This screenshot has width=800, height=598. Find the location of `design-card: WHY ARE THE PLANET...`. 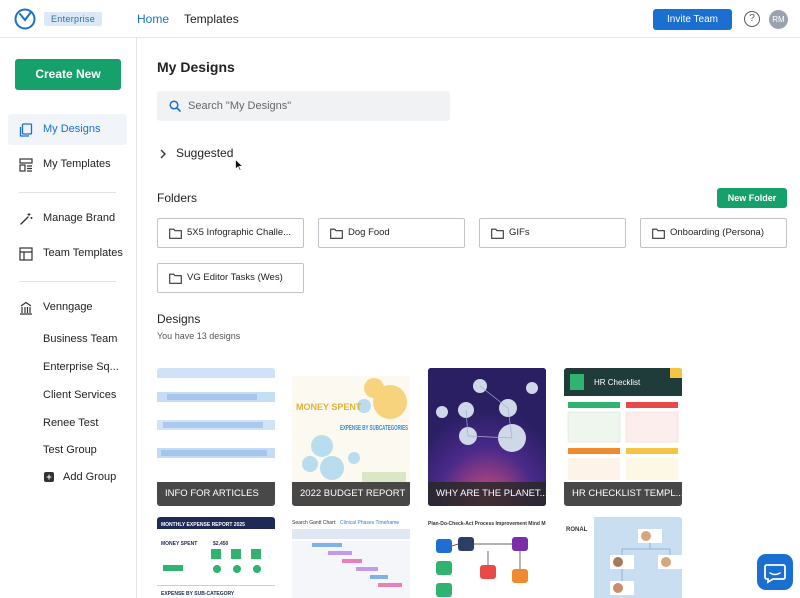

design-card: WHY ARE THE PLANET... is located at coordinates (487, 437).